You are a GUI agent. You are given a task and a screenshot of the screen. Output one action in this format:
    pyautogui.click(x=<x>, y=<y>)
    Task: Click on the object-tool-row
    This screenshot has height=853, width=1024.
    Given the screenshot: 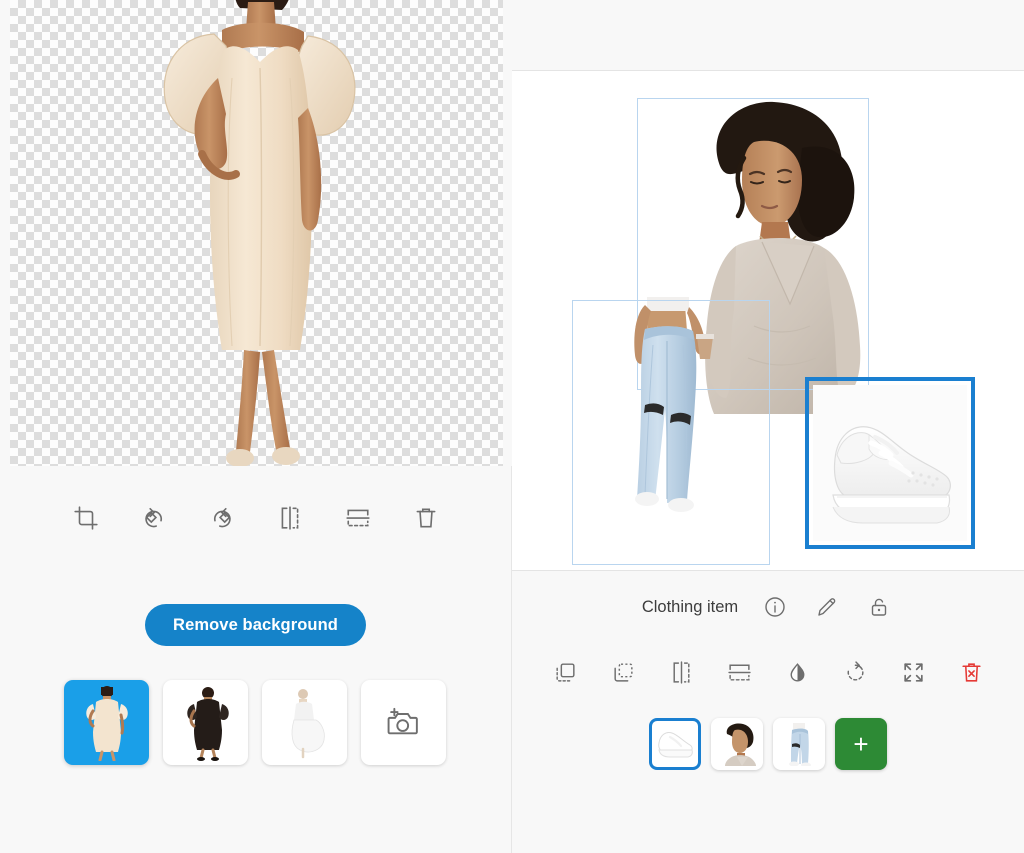 What is the action you would take?
    pyautogui.click(x=768, y=672)
    